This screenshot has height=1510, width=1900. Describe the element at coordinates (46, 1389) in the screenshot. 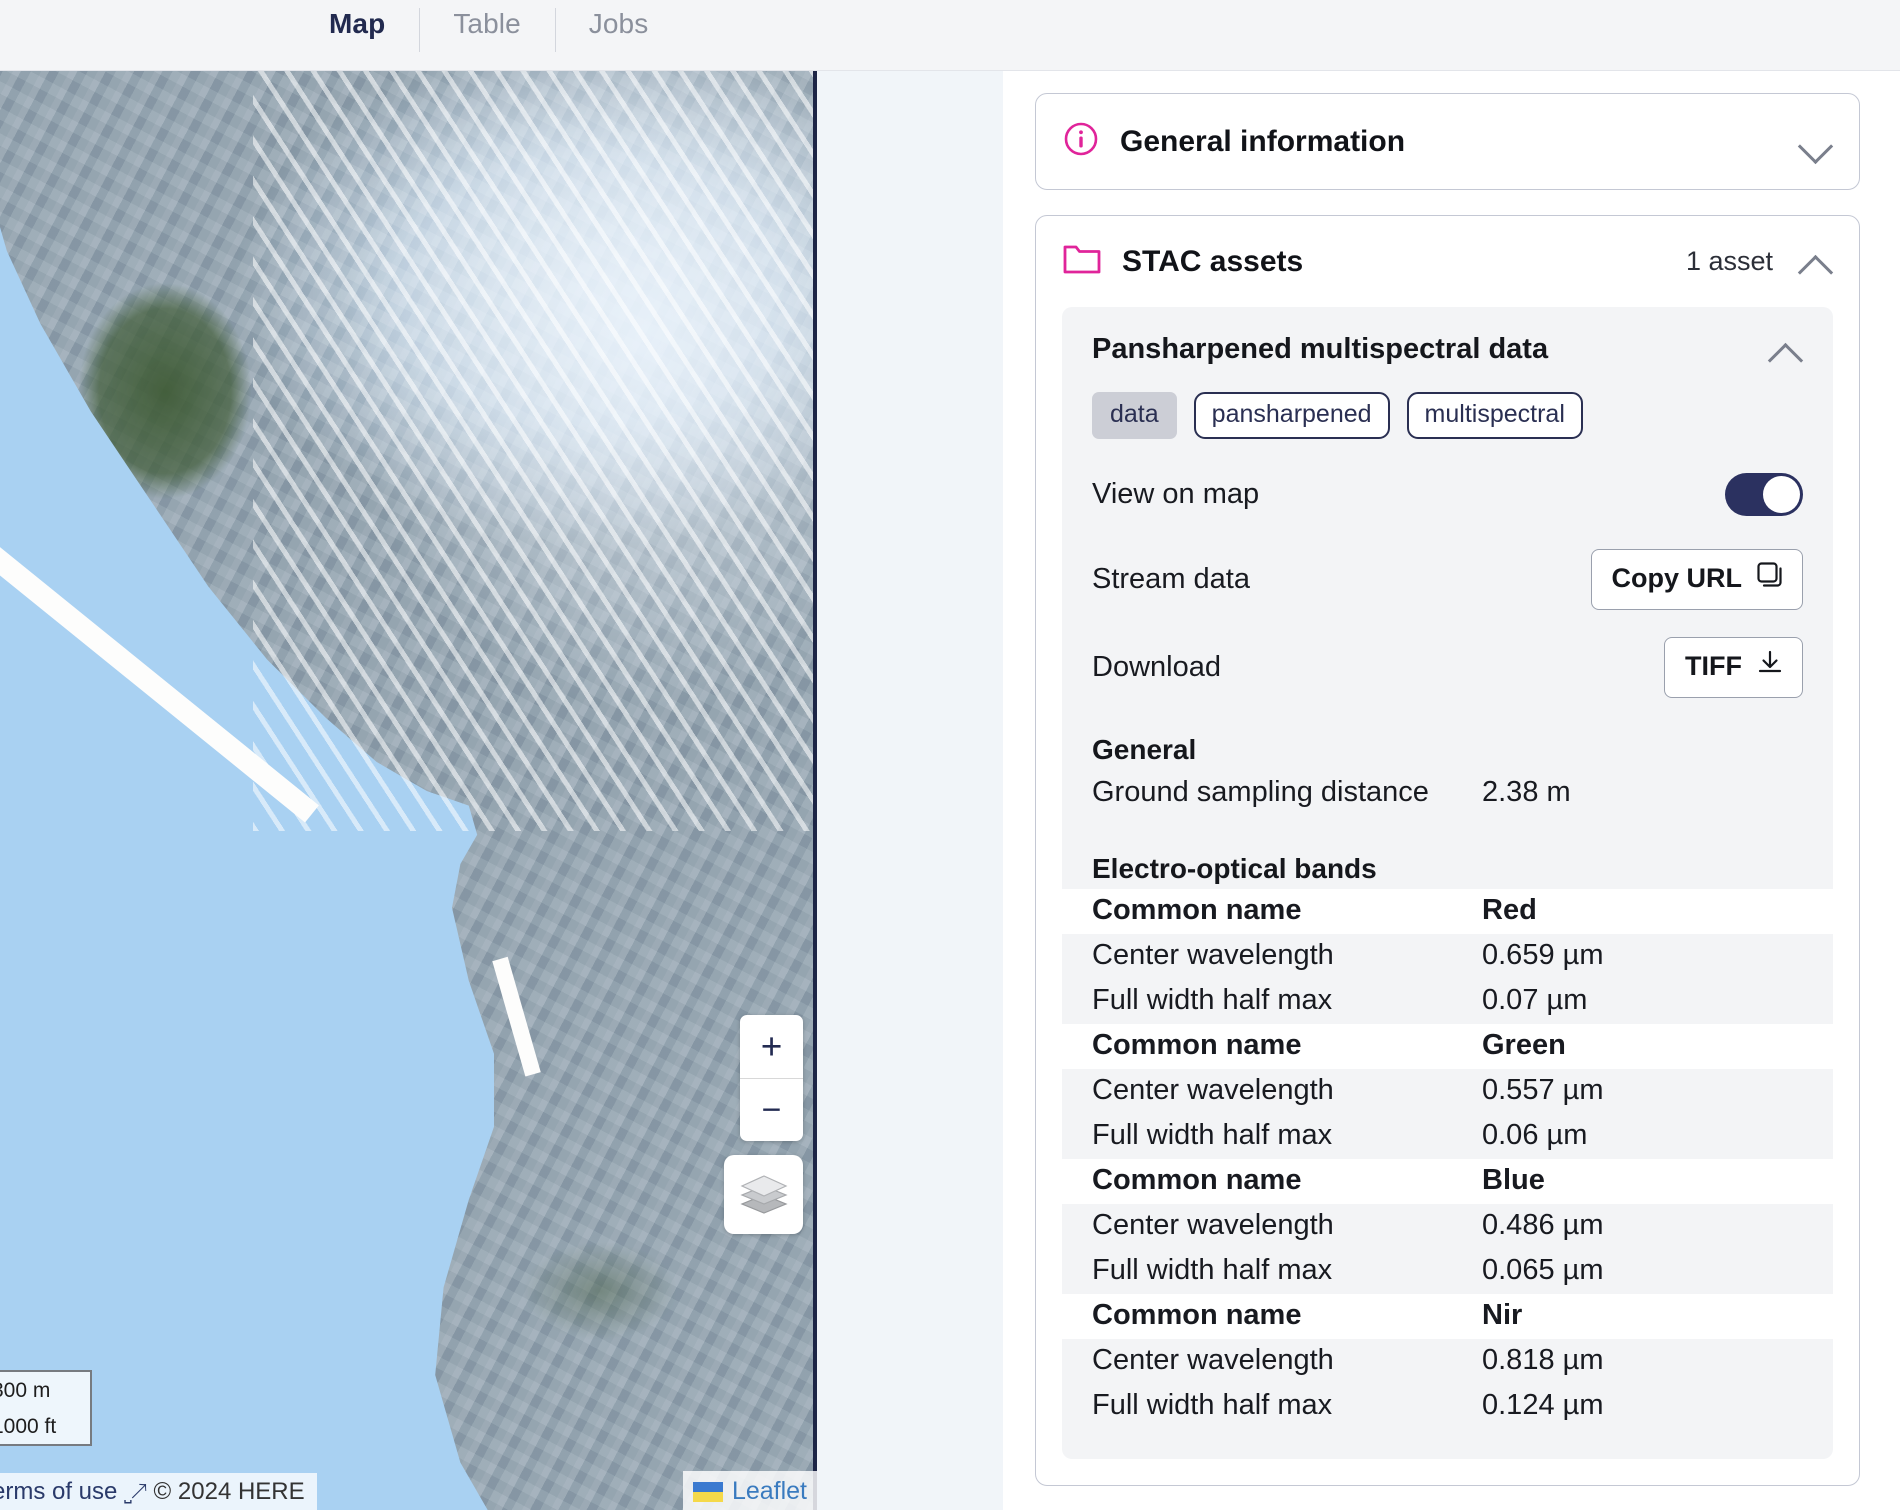

I see `scale-metric: 300 m` at that location.